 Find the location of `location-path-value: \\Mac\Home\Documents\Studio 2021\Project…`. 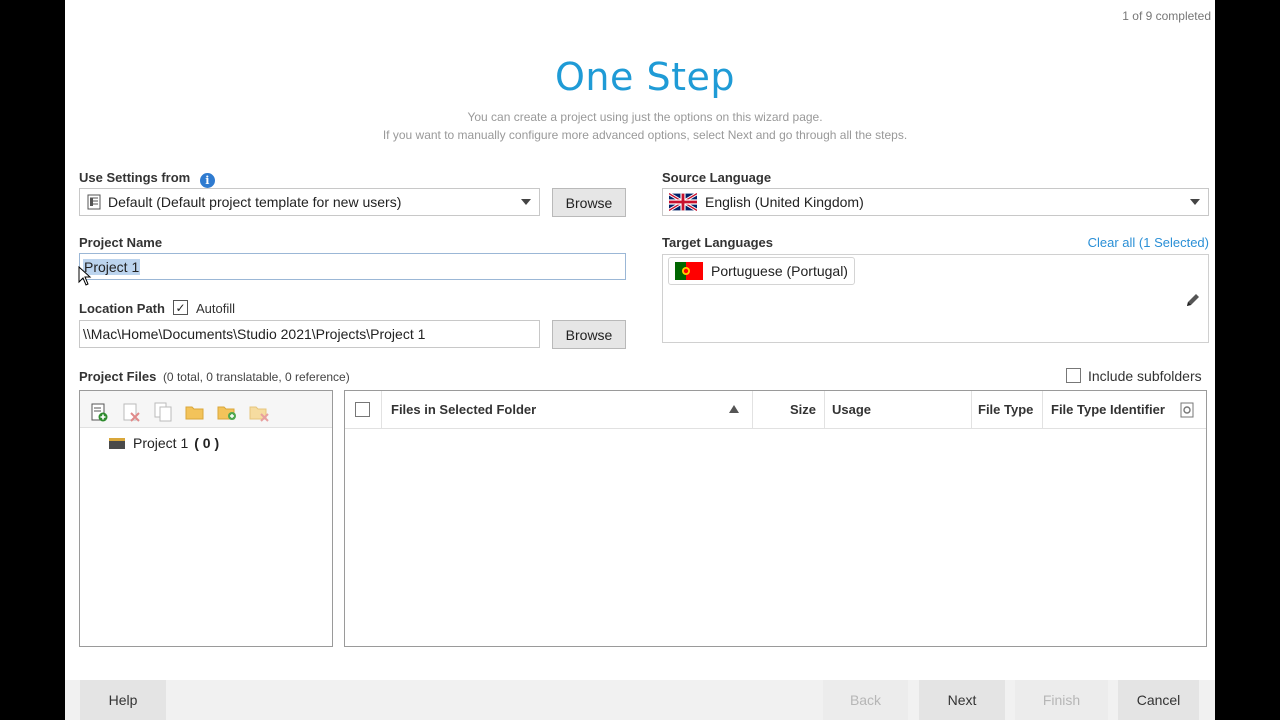

location-path-value: \\Mac\Home\Documents\Studio 2021\Project… is located at coordinates (254, 334).